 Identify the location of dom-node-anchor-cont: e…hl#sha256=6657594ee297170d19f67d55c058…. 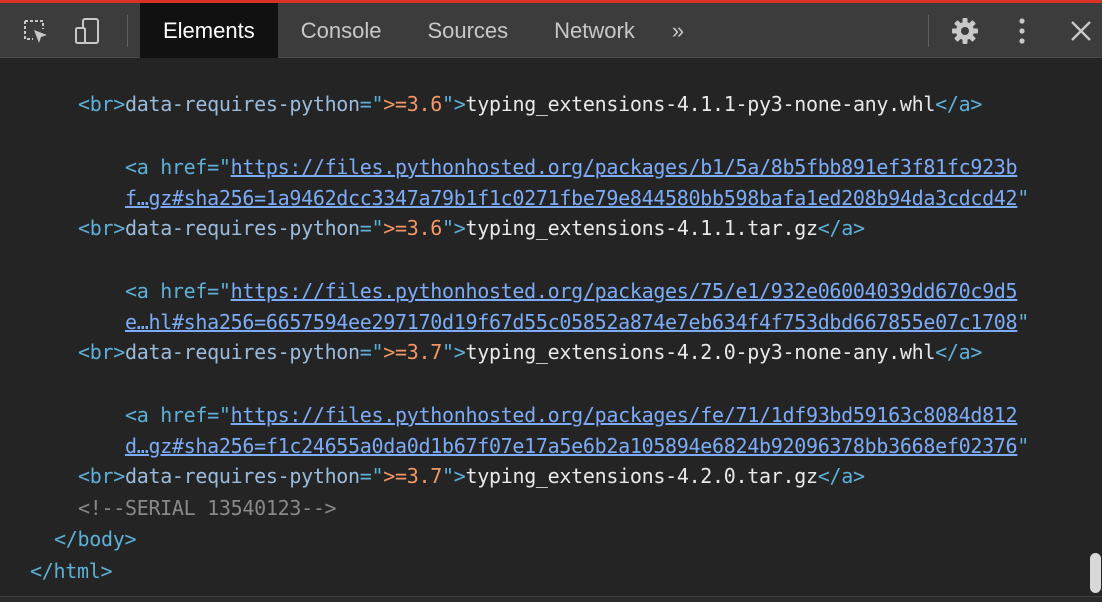
(553, 305).